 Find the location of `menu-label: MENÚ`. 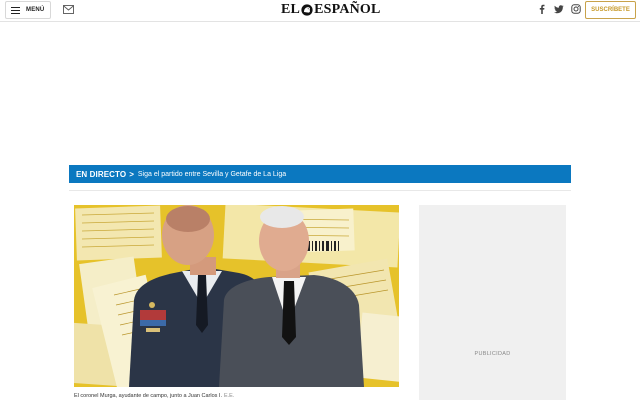

menu-label: MENÚ is located at coordinates (35, 10).